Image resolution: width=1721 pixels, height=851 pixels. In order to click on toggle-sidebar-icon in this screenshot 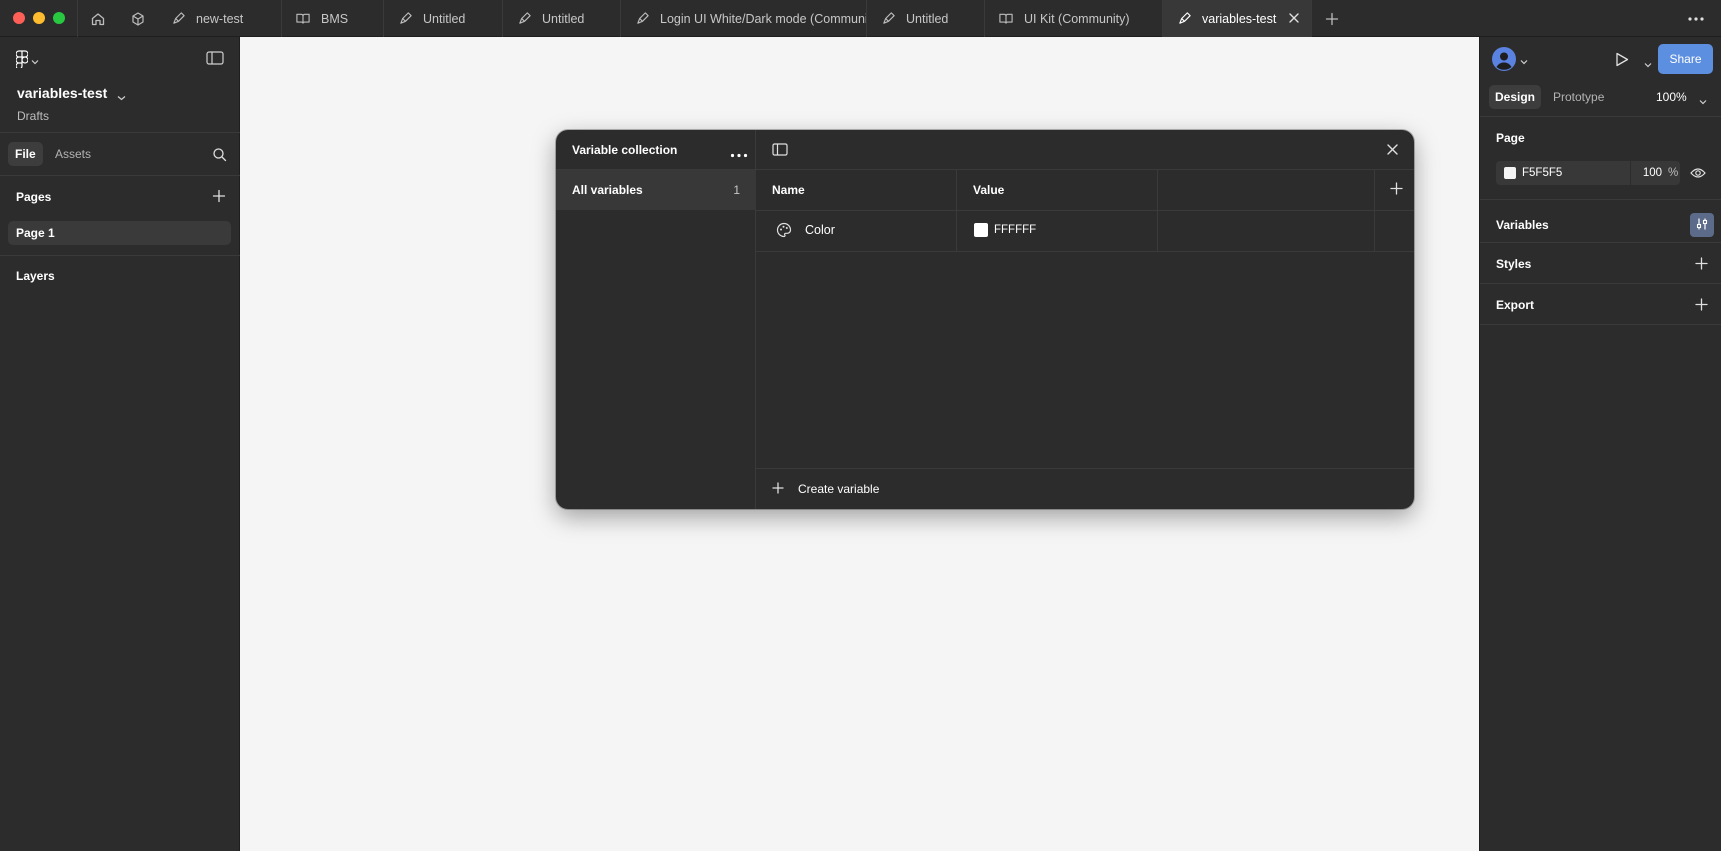, I will do `click(215, 59)`.